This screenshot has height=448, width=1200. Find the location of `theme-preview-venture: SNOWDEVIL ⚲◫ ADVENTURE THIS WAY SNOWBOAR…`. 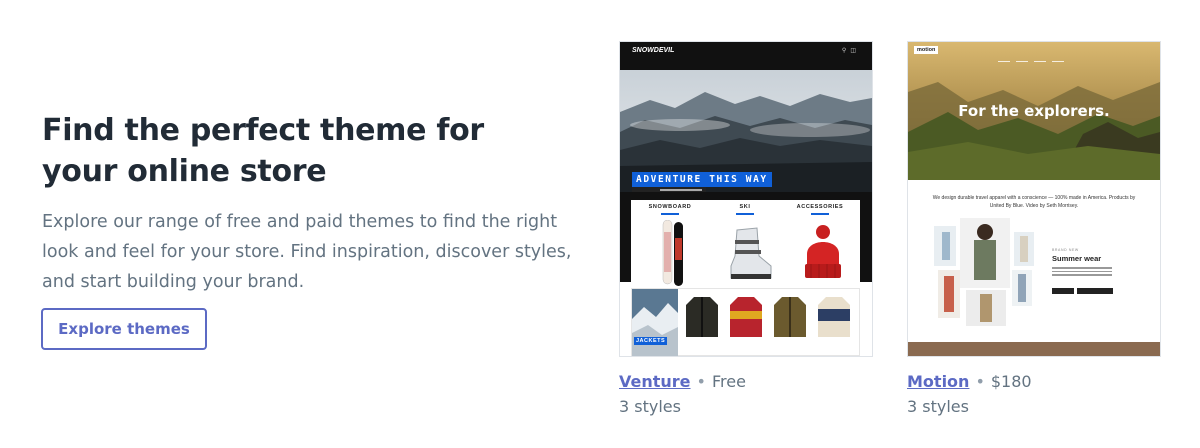

theme-preview-venture: SNOWDEVIL ⚲◫ ADVENTURE THIS WAY SNOWBOAR… is located at coordinates (746, 199).